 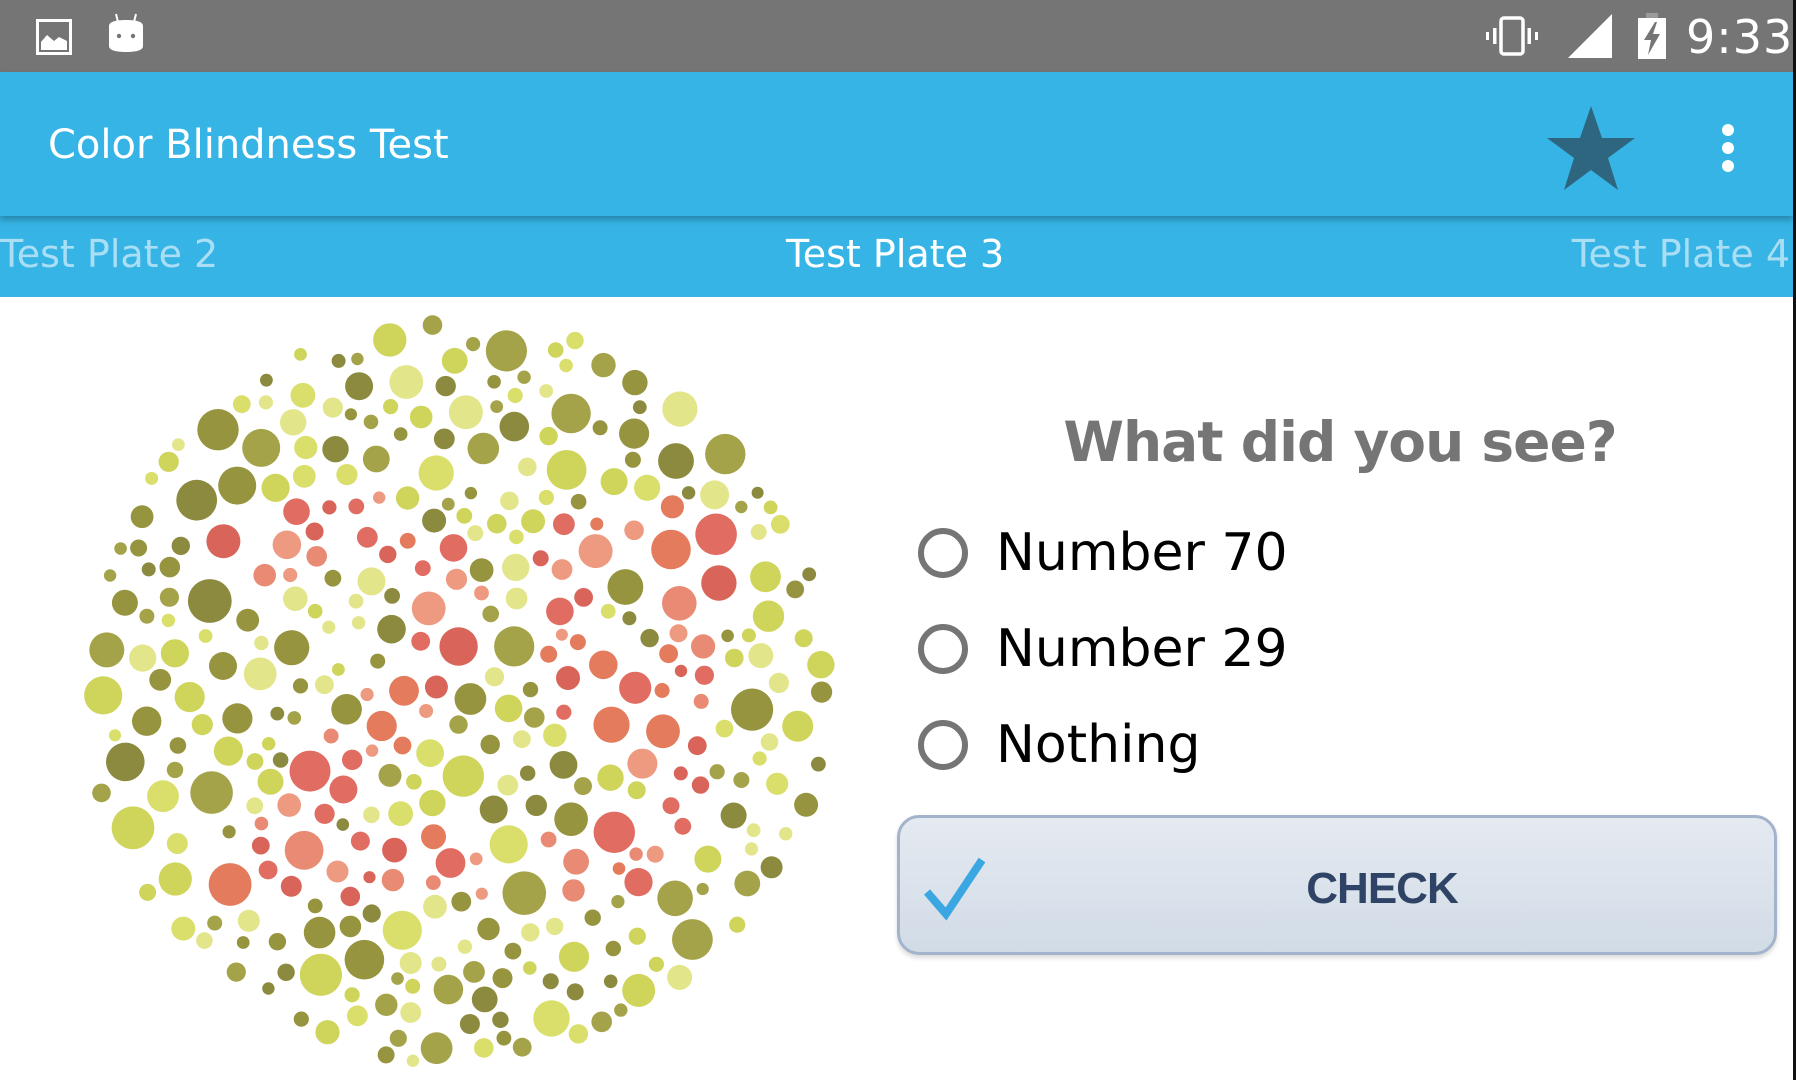 What do you see at coordinates (895, 254) in the screenshot?
I see `tab-current-plate: Test Plate 3` at bounding box center [895, 254].